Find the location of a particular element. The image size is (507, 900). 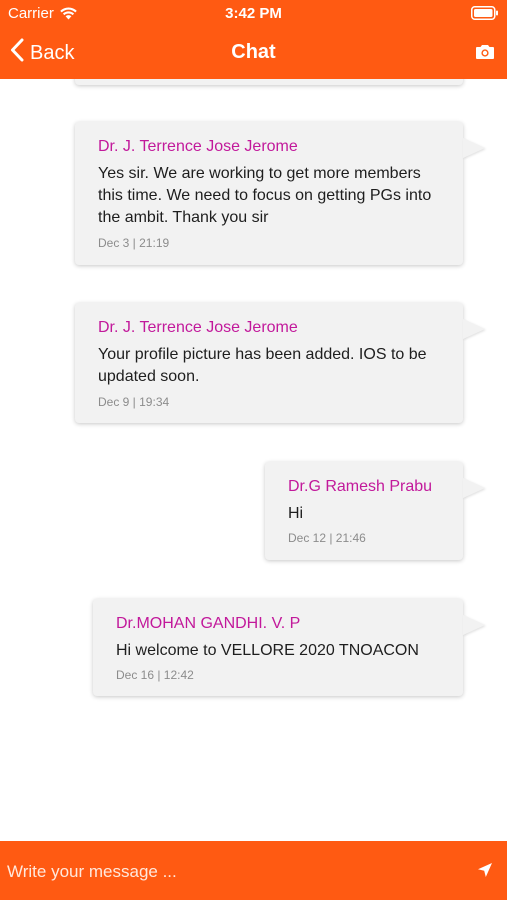

navigation-bar: Back Chat is located at coordinates (253, 53).